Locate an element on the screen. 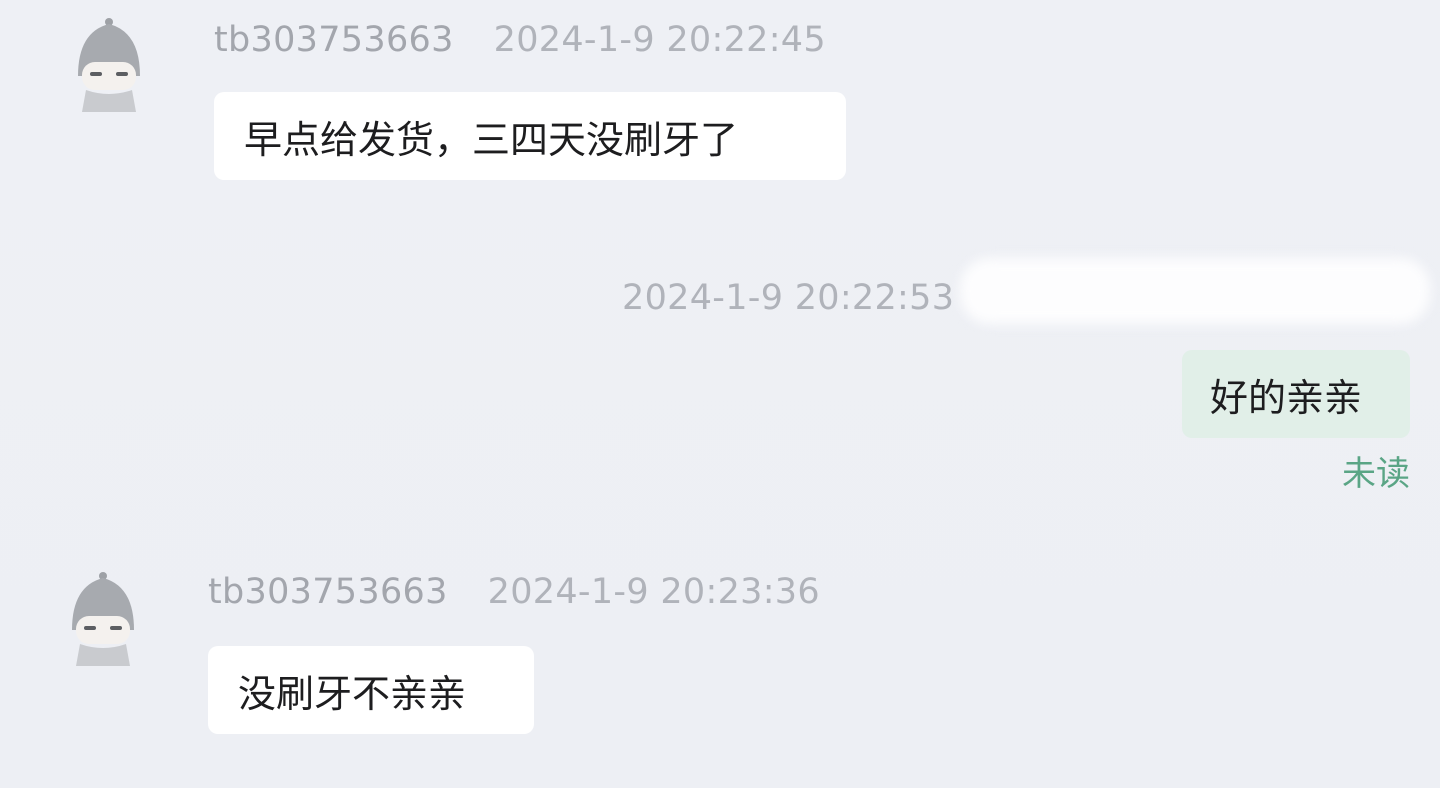 The height and width of the screenshot is (788, 1440). message-meta: 2024-1-9 20:22:53 is located at coordinates (788, 298).